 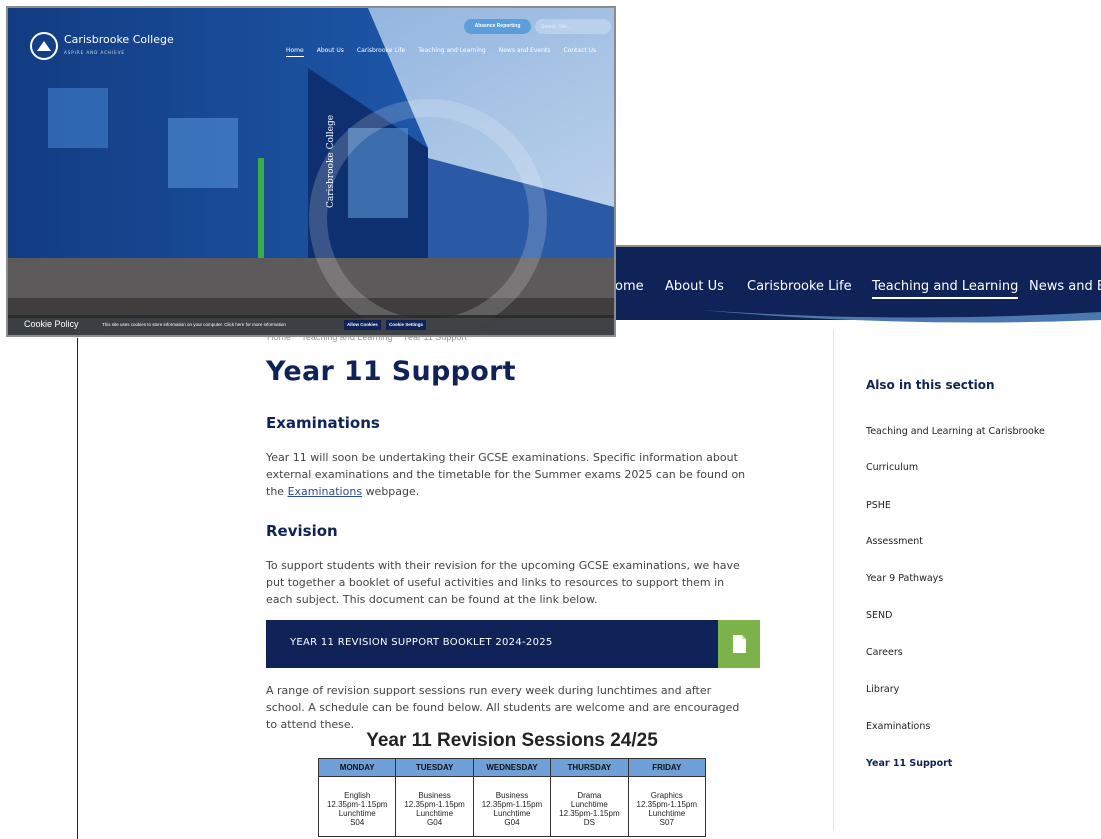 What do you see at coordinates (799, 286) in the screenshot?
I see `nav-item-carisbrooke-life: Carisbrooke Life` at bounding box center [799, 286].